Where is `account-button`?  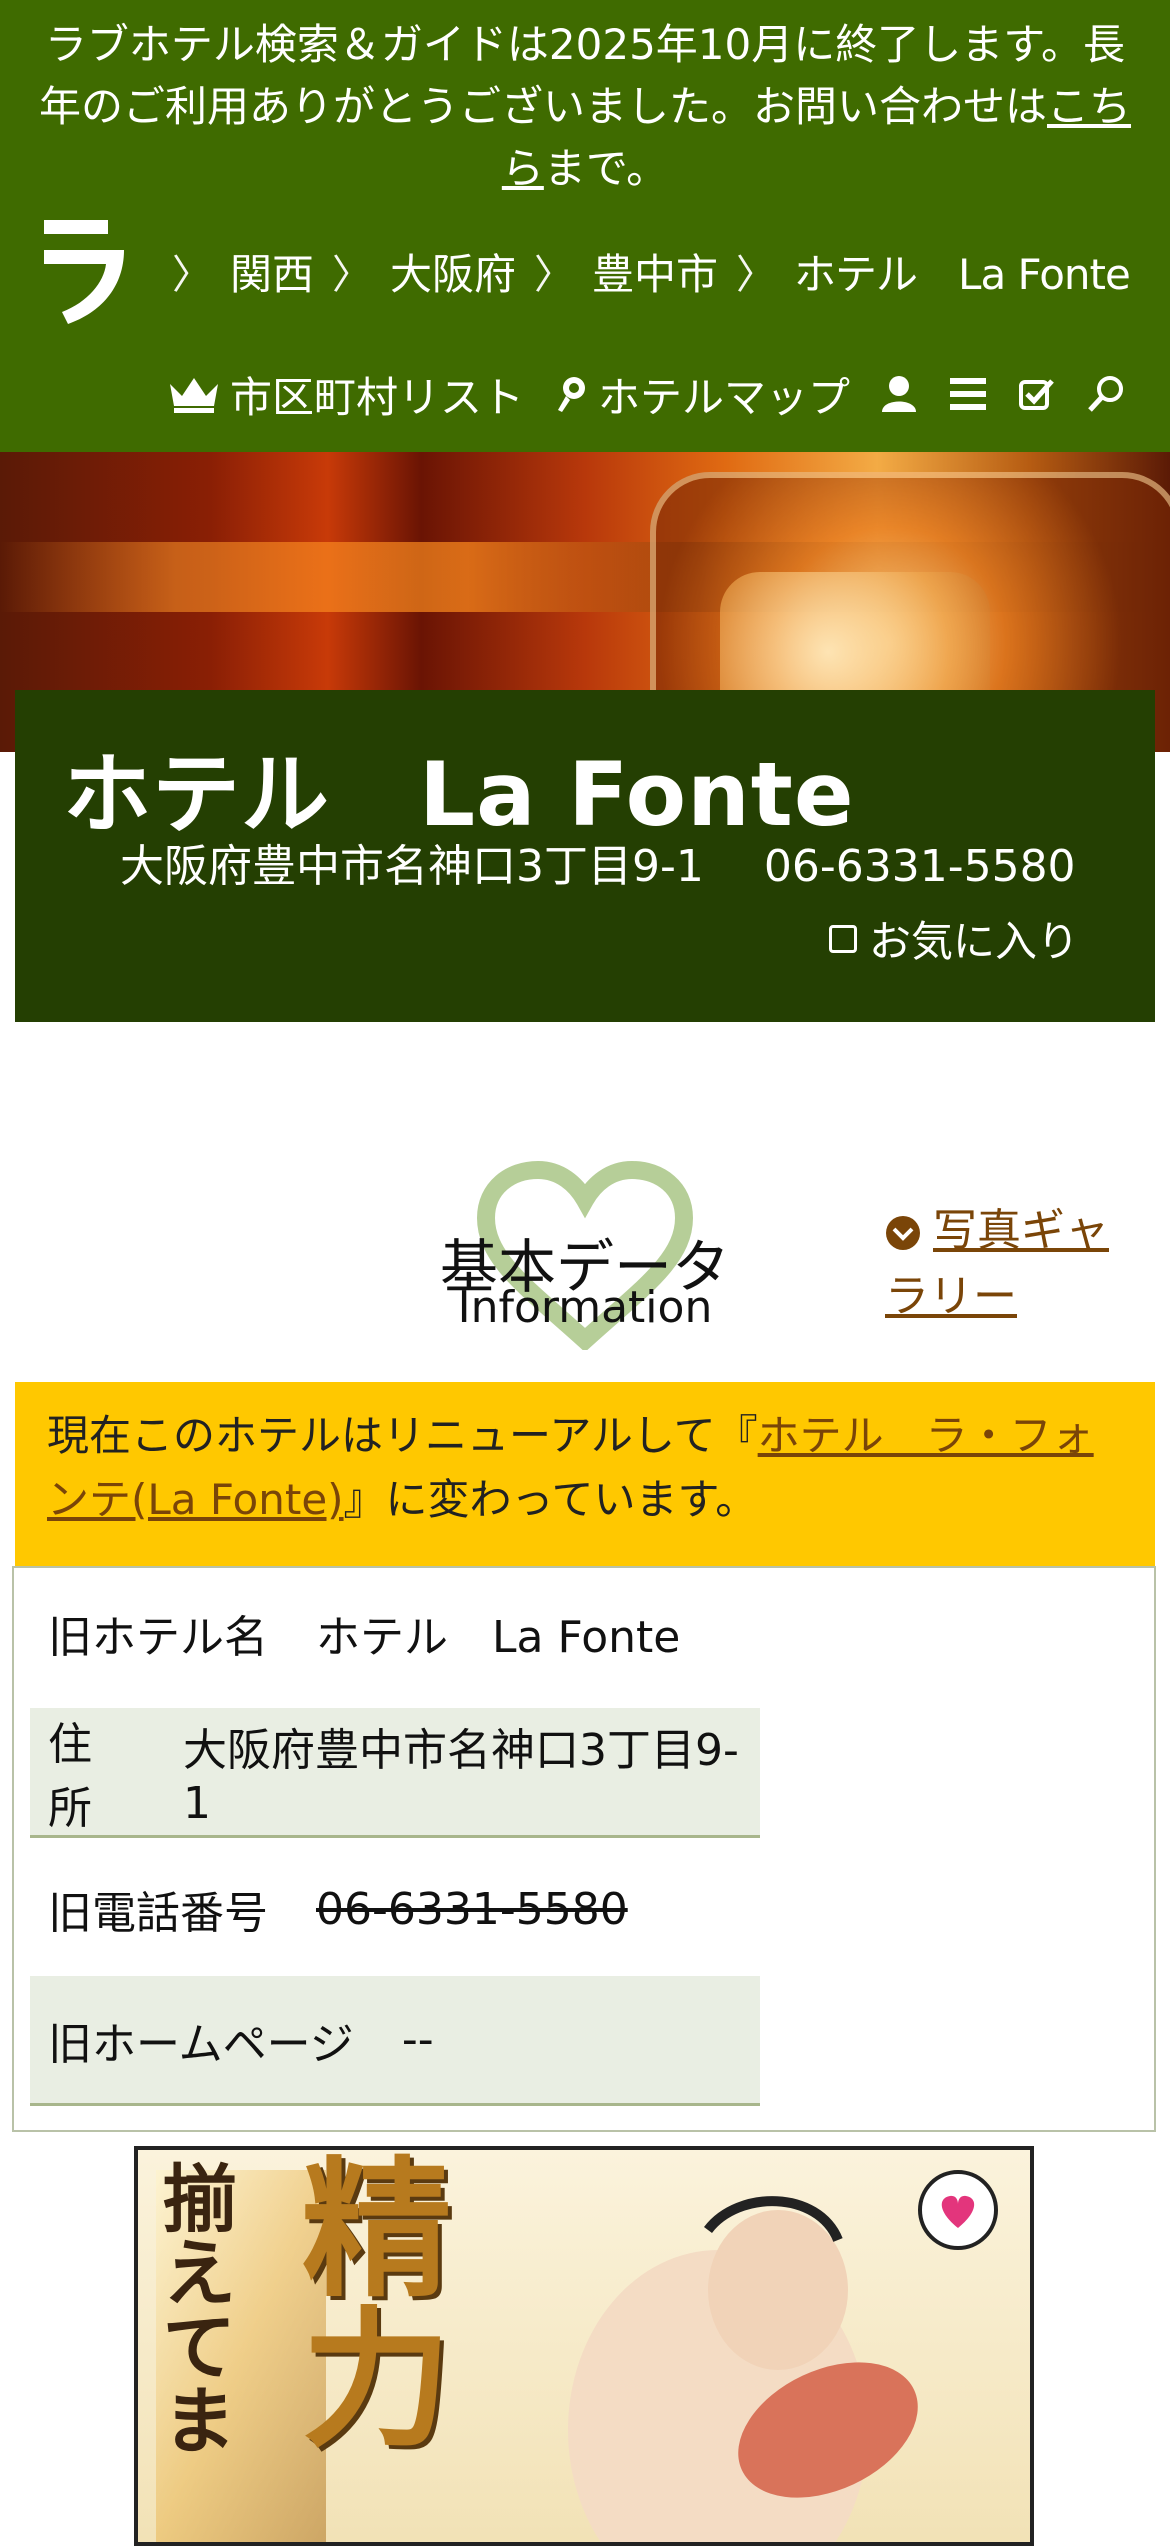
account-button is located at coordinates (899, 394).